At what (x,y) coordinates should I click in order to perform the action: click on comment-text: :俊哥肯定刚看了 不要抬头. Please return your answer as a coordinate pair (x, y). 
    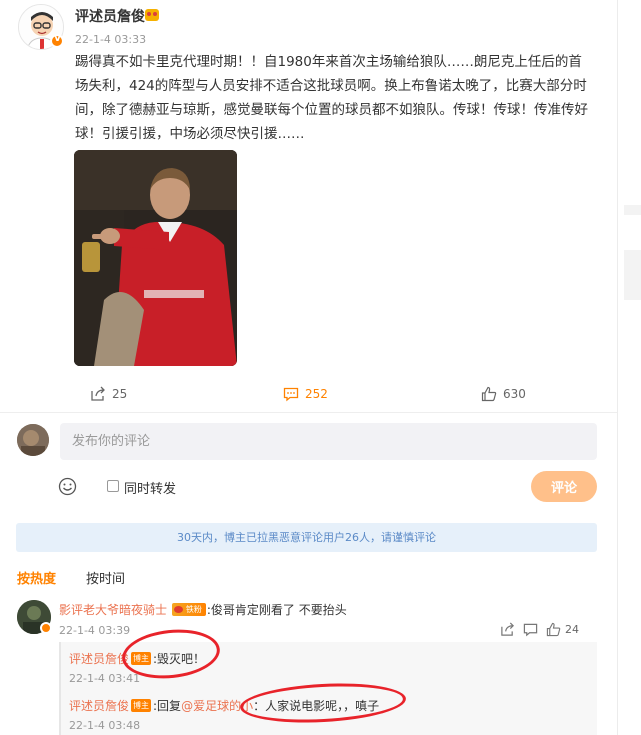
    Looking at the image, I should click on (276, 610).